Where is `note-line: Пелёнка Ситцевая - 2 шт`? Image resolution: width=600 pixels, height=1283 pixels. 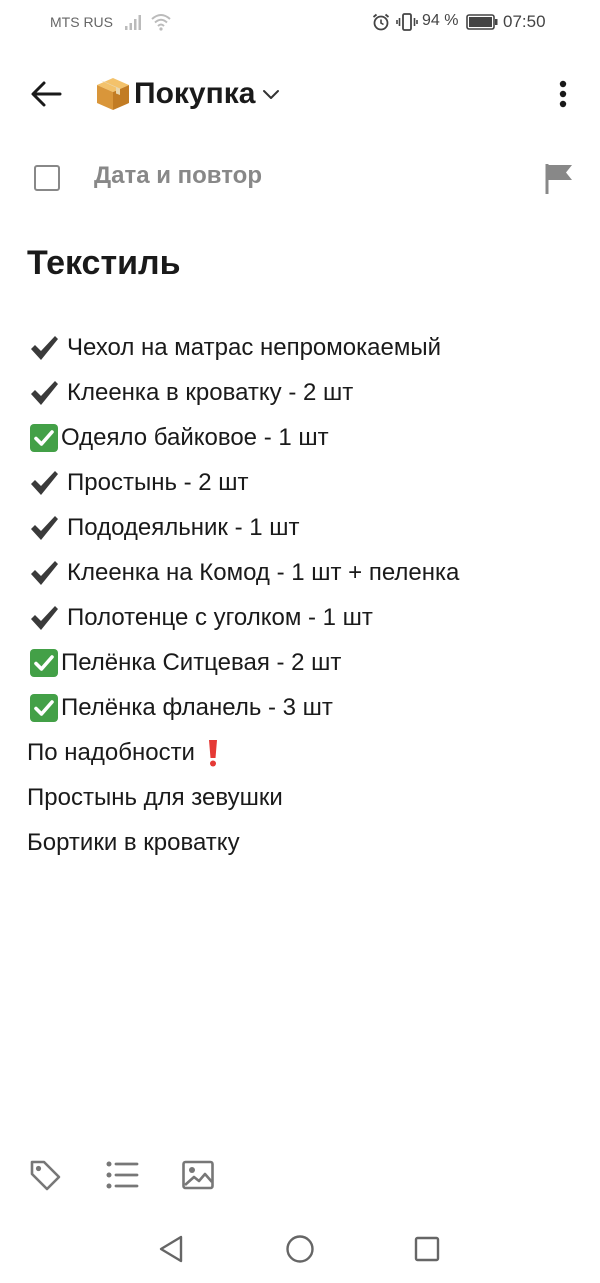 note-line: Пелёнка Ситцевая - 2 шт is located at coordinates (307, 662).